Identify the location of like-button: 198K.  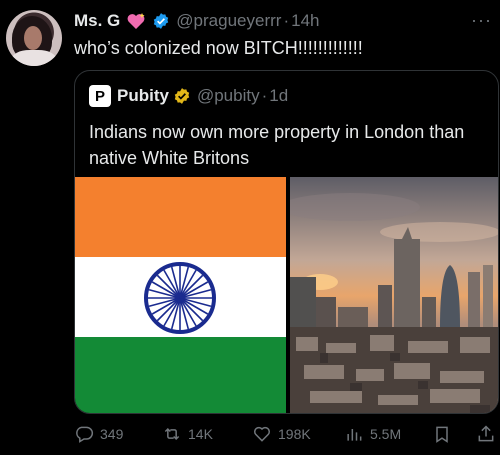
(281, 434).